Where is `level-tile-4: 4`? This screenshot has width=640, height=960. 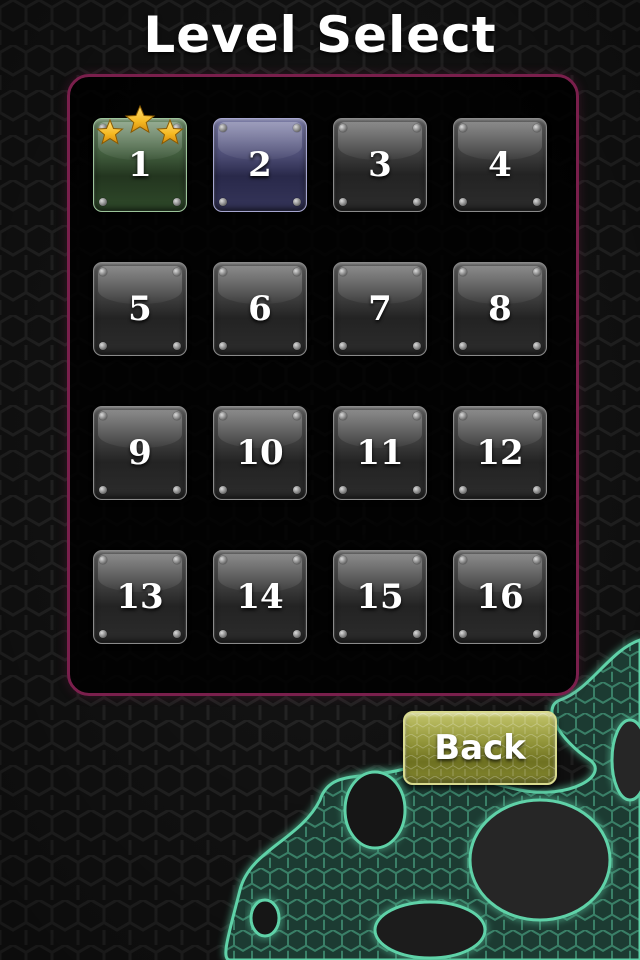 level-tile-4: 4 is located at coordinates (500, 165).